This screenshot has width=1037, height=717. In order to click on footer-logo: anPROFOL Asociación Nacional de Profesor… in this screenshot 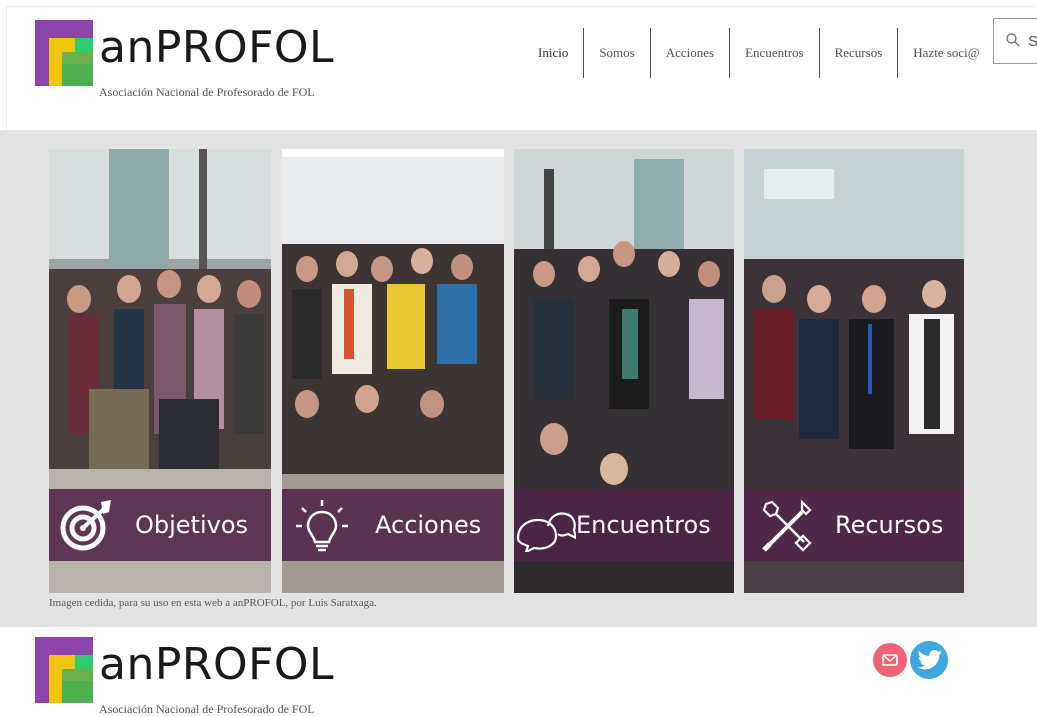, I will do `click(185, 677)`.